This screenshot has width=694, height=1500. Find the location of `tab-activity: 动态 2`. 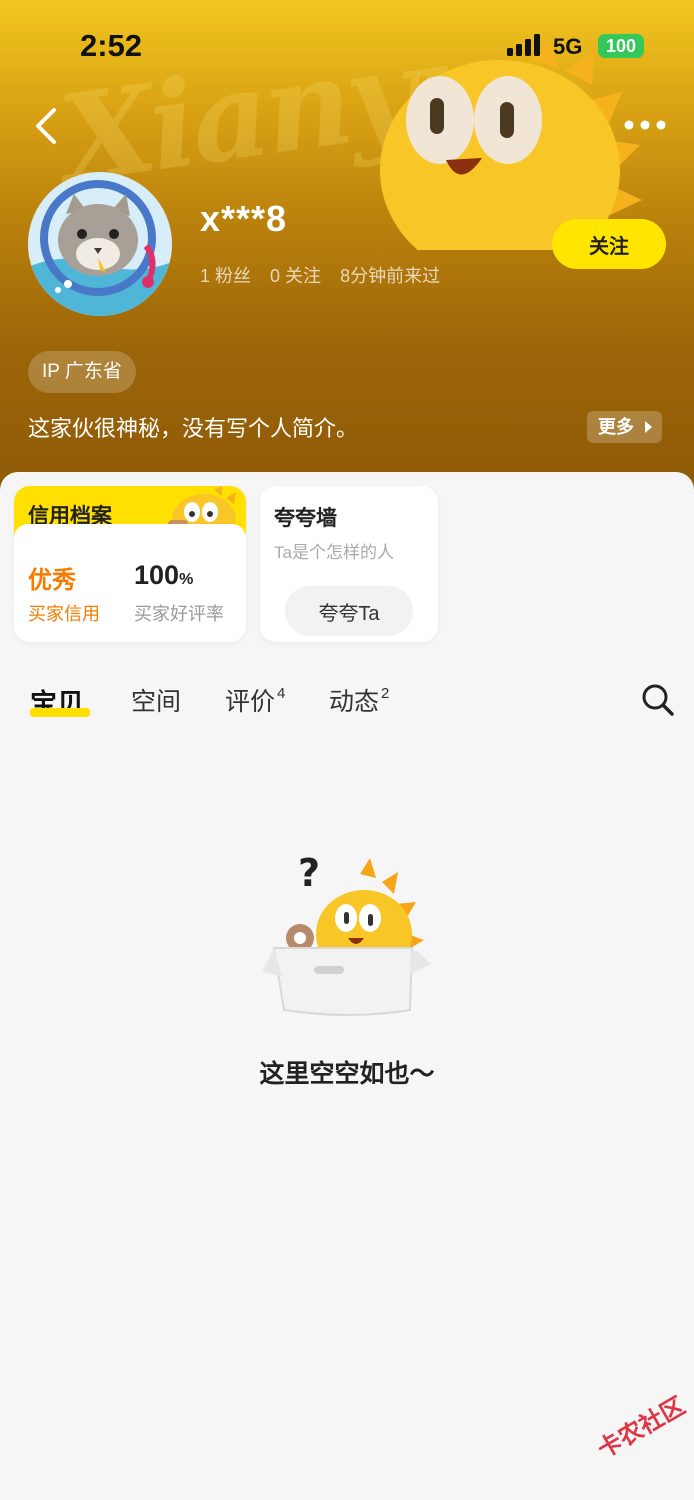

tab-activity: 动态 2 is located at coordinates (359, 700).